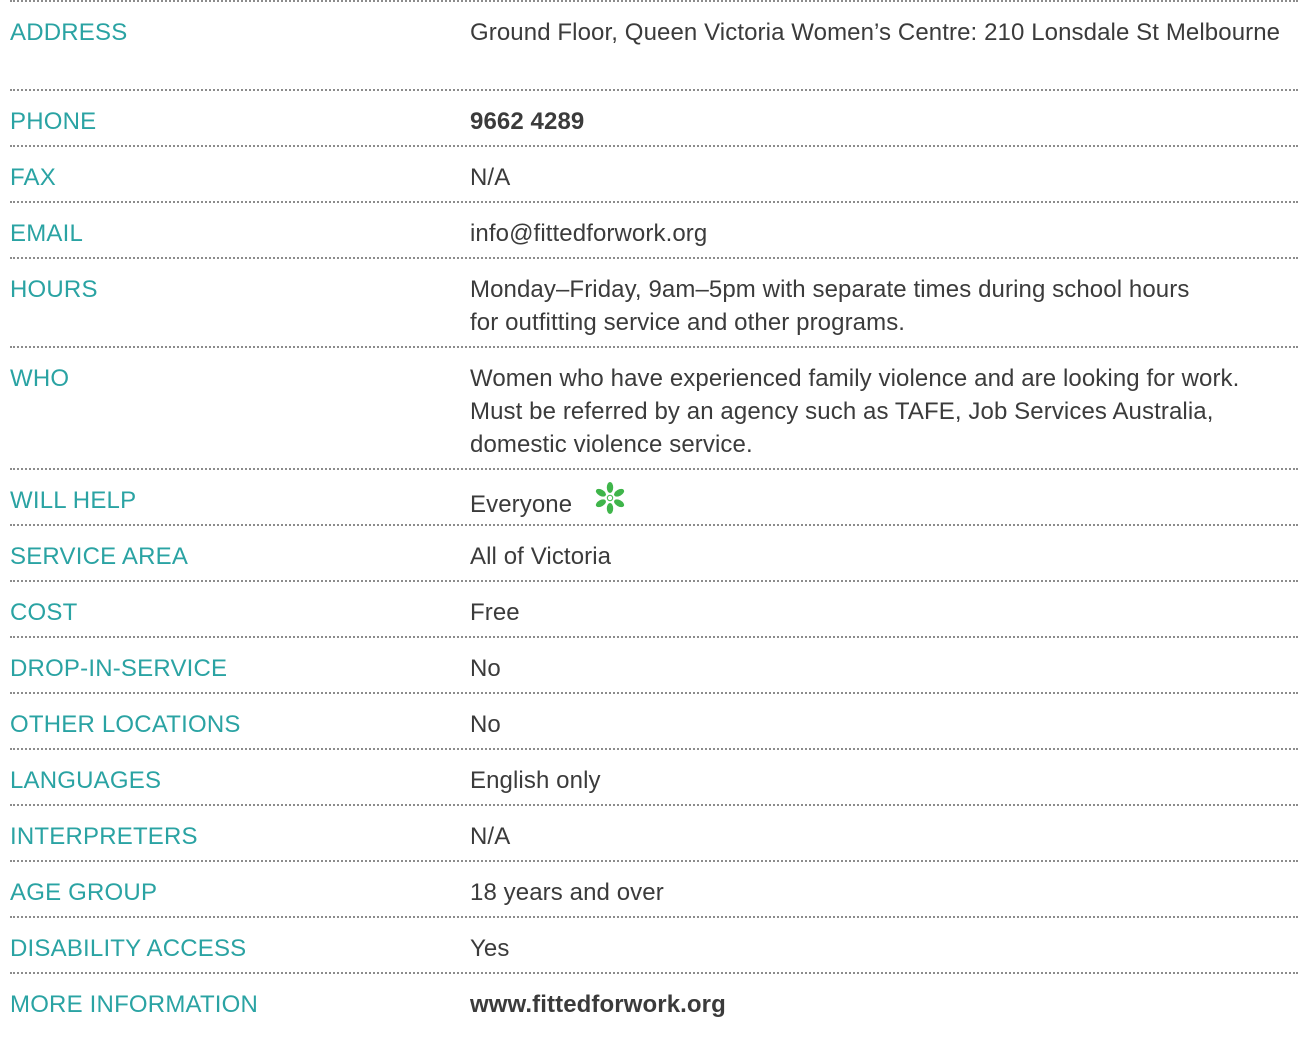 This screenshot has width=1300, height=1039. I want to click on label-address: ADDRESS, so click(69, 32).